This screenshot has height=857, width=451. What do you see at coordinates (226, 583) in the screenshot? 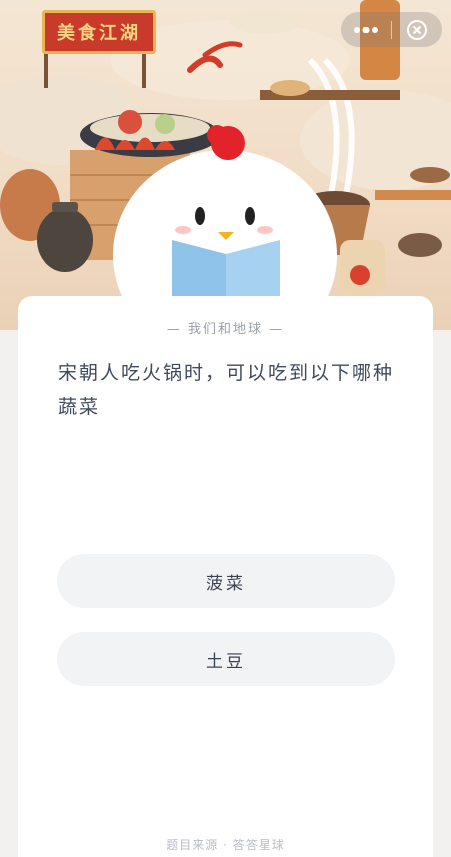
I see `answer-option-label: 菠菜` at bounding box center [226, 583].